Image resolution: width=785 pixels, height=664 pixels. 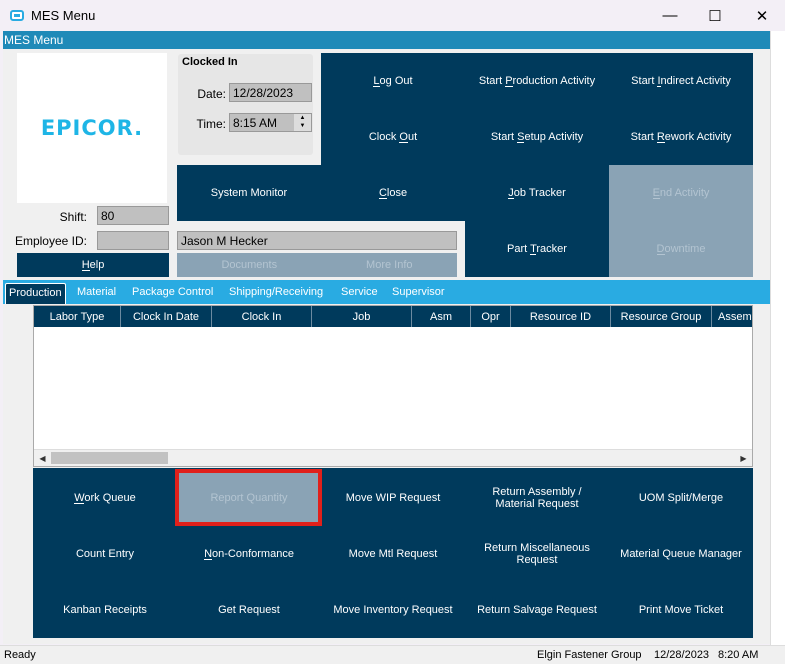 I want to click on employee-id-label: Employee ID:, so click(x=50, y=241).